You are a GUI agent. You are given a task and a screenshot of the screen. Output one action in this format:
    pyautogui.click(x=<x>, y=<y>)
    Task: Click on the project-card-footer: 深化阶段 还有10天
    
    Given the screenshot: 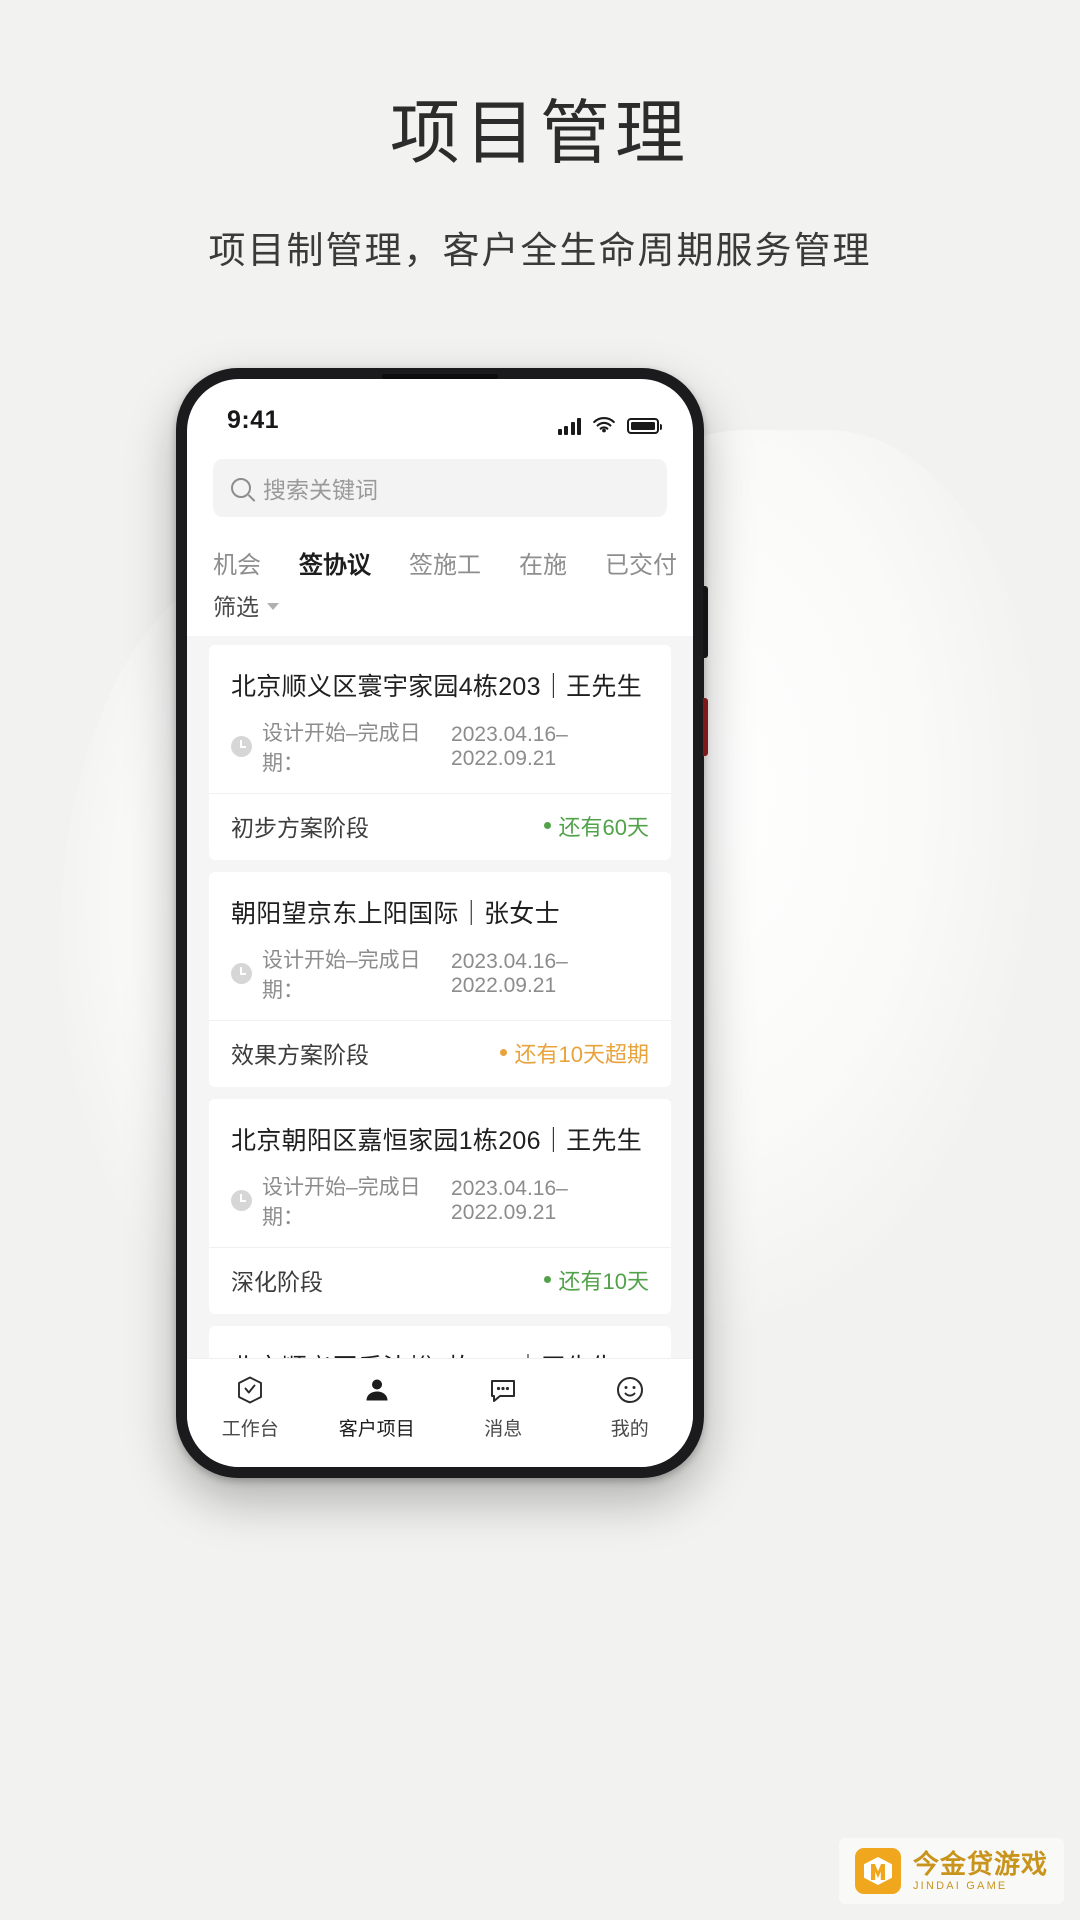 What is the action you would take?
    pyautogui.click(x=440, y=1281)
    